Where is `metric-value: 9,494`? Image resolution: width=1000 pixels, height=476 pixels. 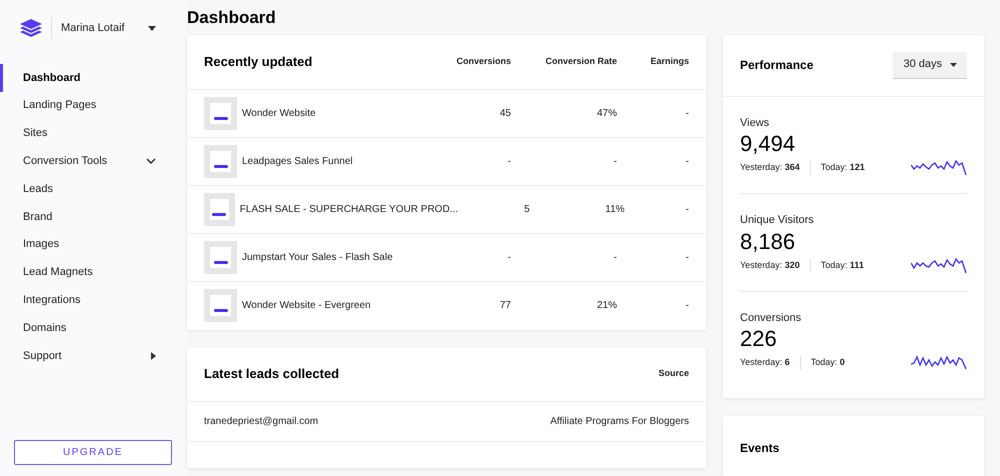 metric-value: 9,494 is located at coordinates (768, 144).